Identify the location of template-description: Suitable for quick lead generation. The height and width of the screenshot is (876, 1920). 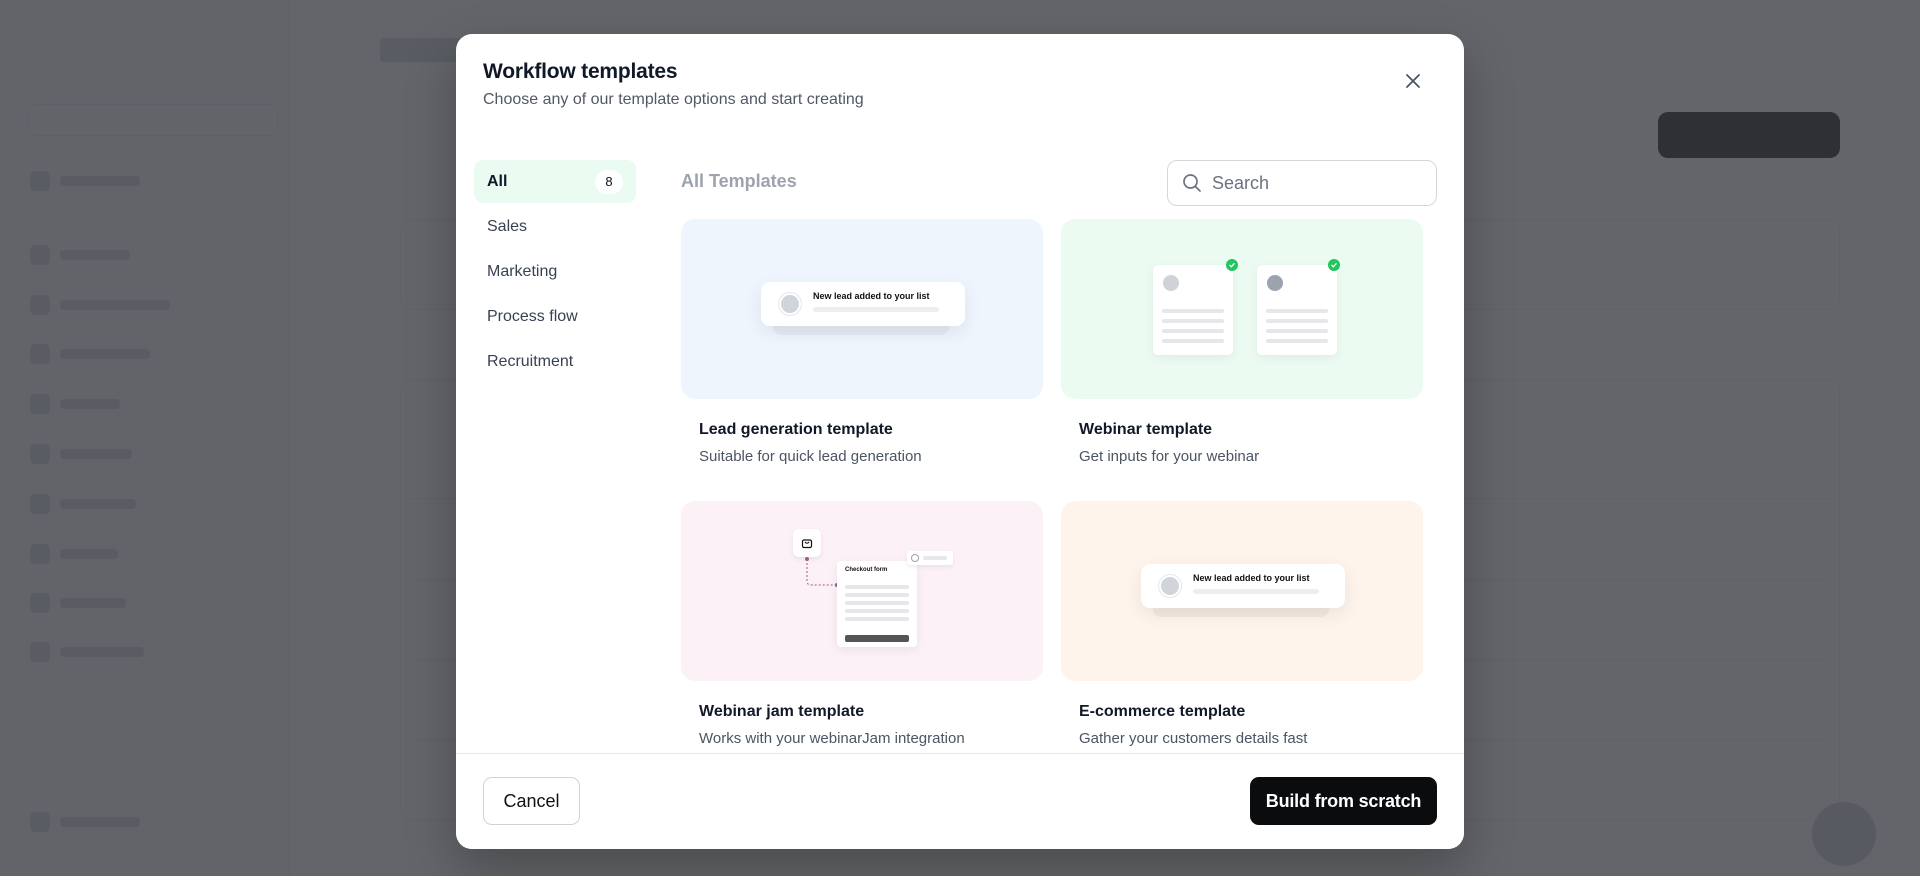
(810, 456).